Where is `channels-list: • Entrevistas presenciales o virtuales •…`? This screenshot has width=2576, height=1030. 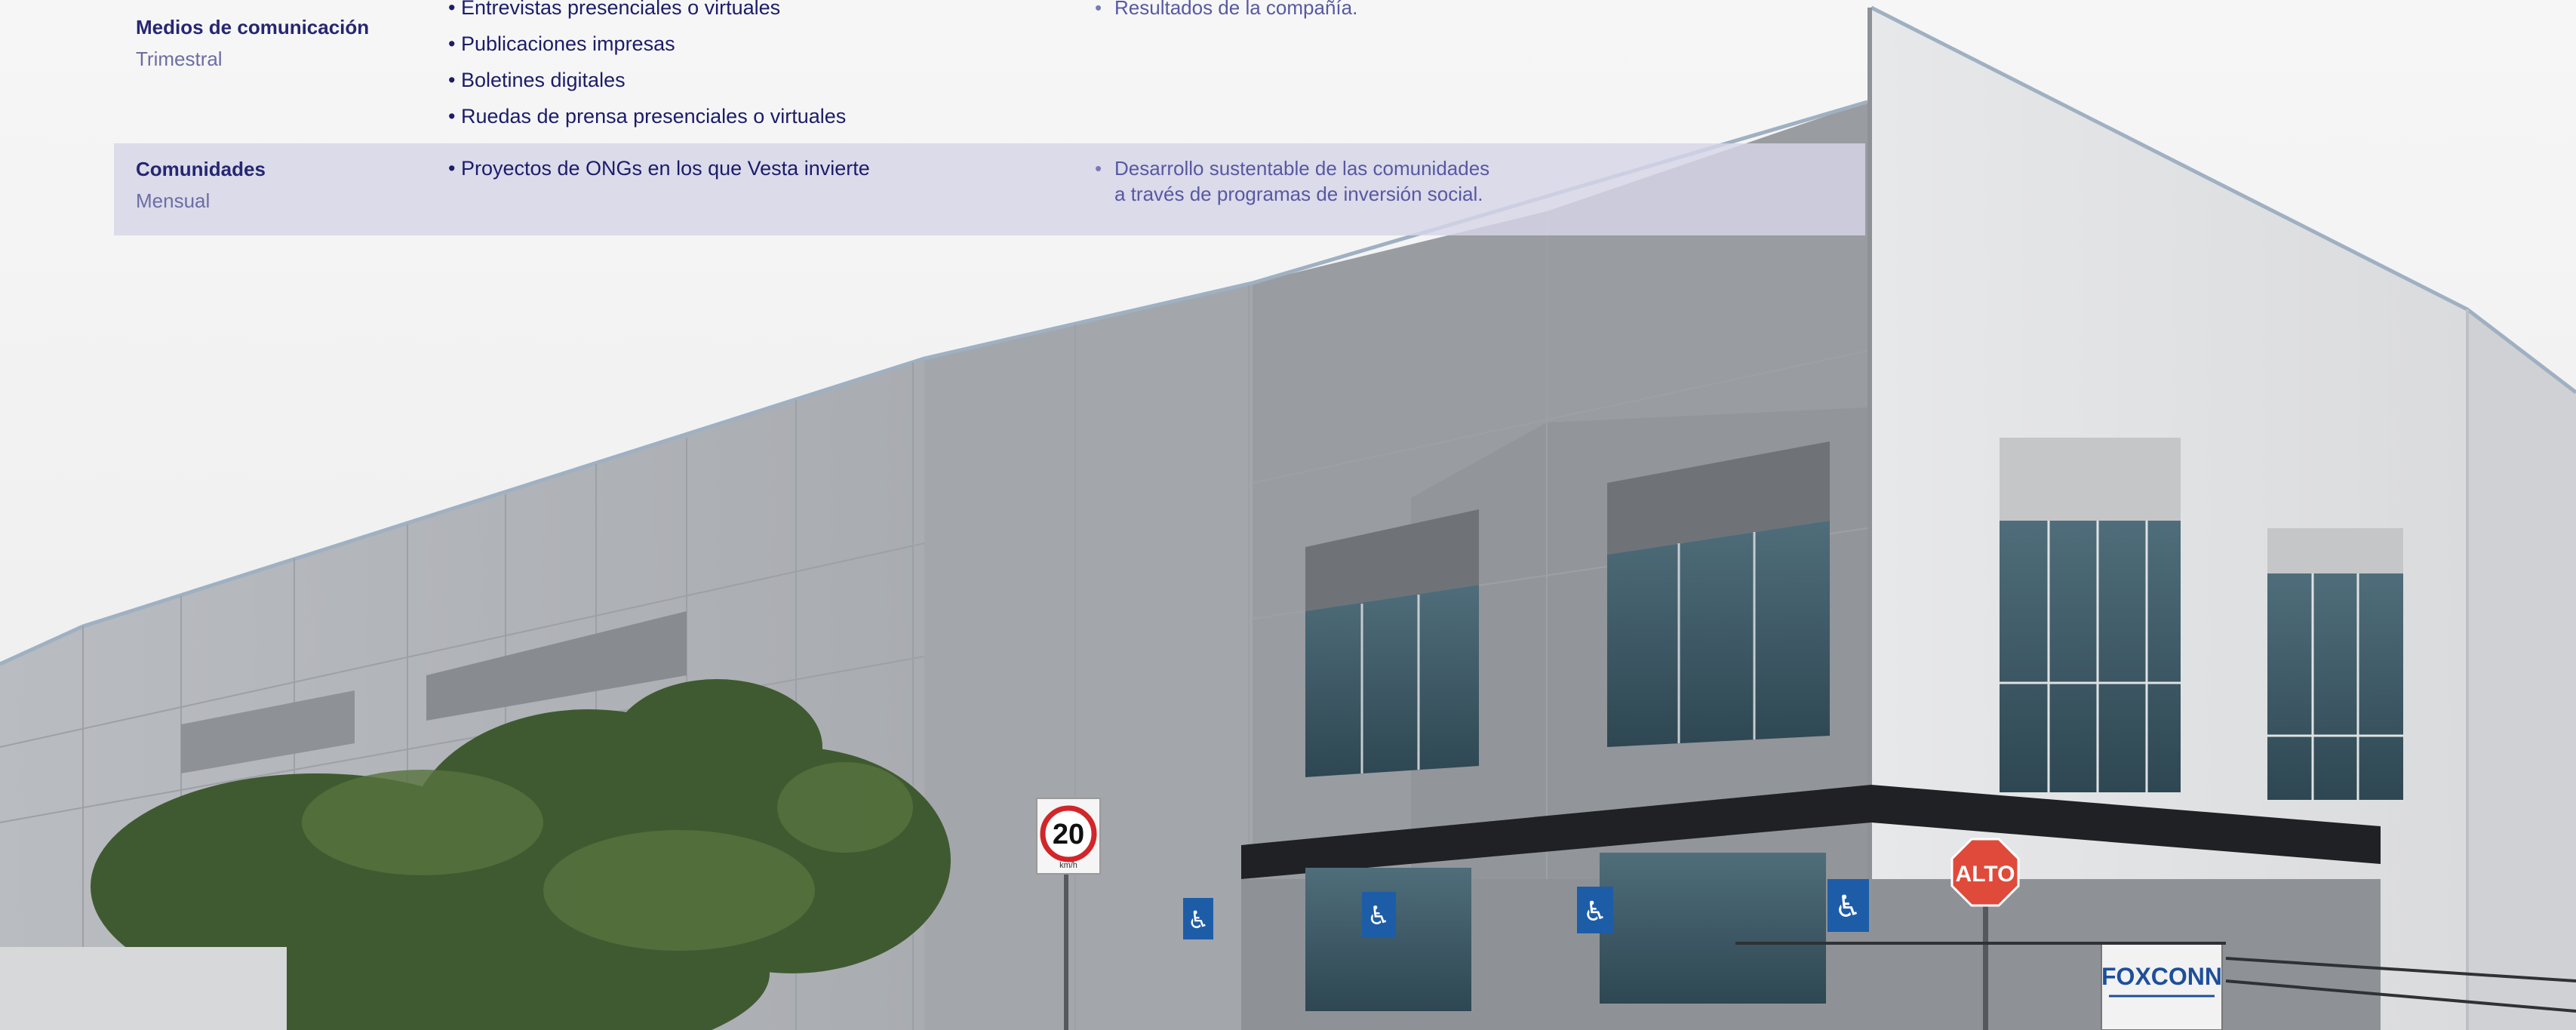
channels-list: • Entrevistas presenciales o virtuales •… is located at coordinates (647, 67).